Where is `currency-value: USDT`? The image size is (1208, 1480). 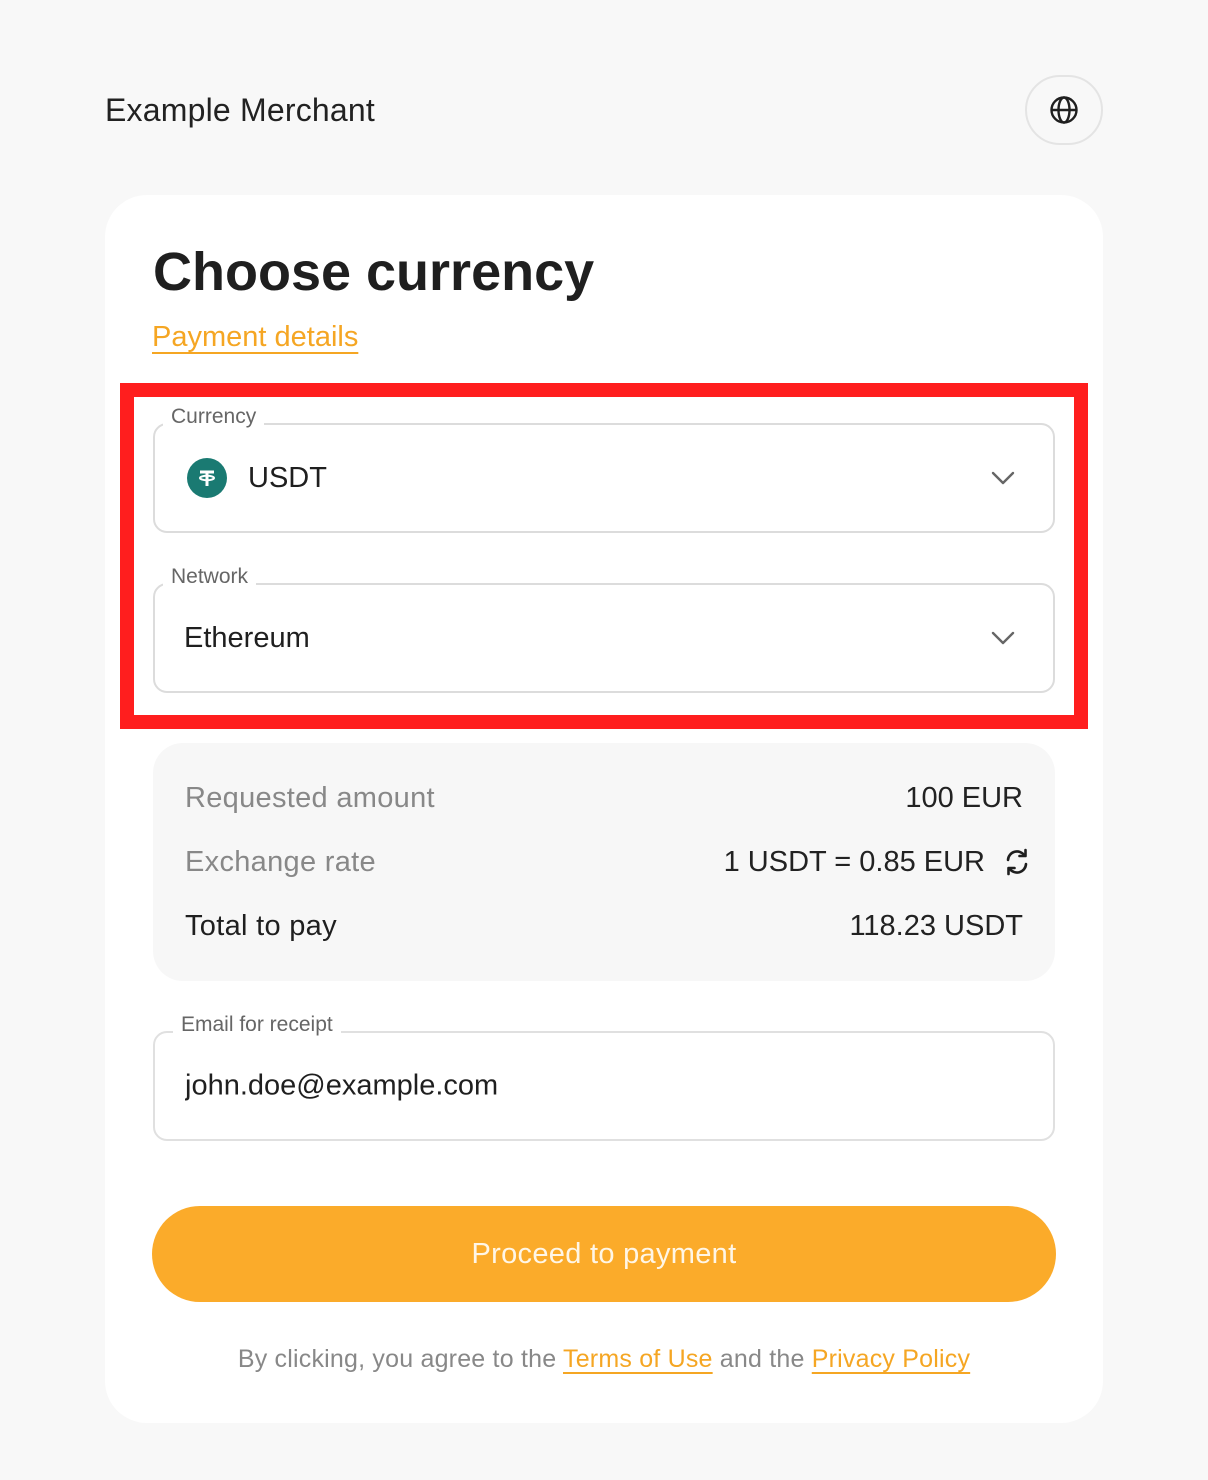 currency-value: USDT is located at coordinates (287, 478).